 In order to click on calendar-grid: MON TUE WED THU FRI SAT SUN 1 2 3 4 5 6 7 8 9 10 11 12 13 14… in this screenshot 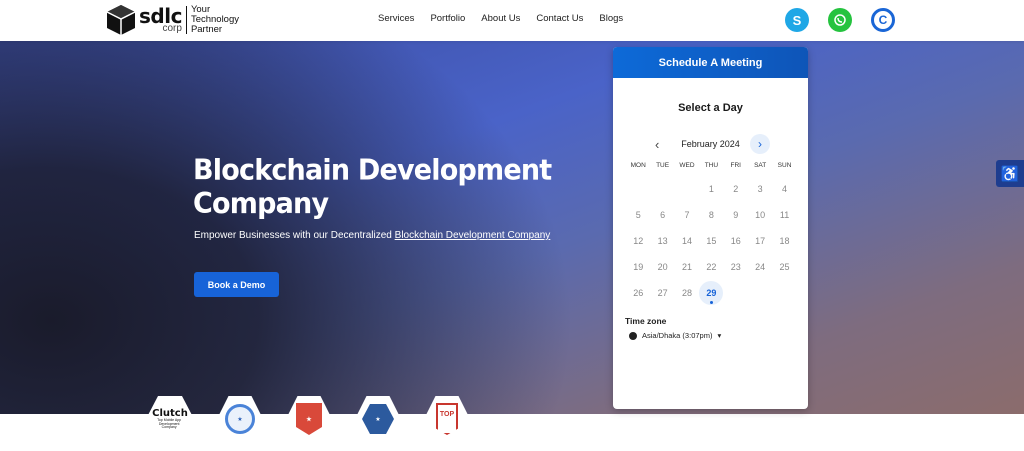, I will do `click(711, 234)`.